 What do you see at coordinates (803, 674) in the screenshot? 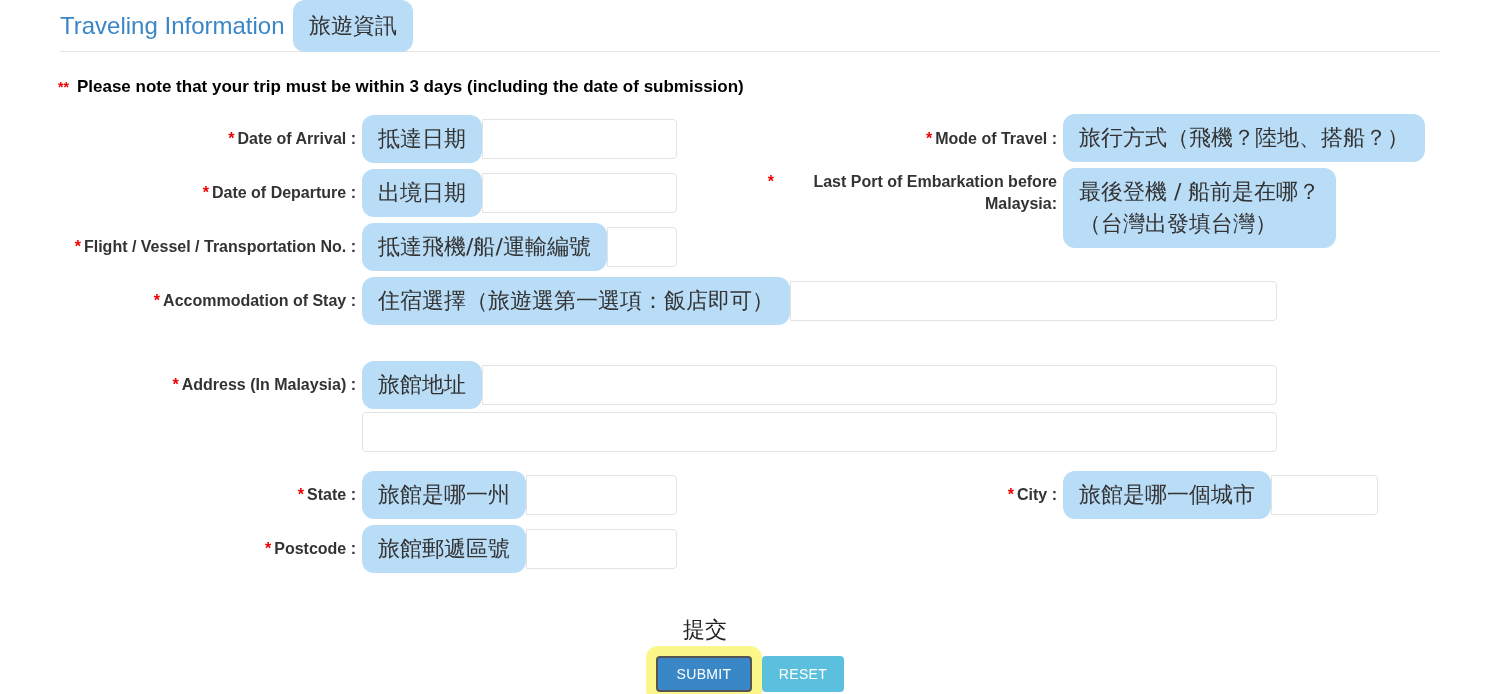
I see `reset-button: RESET` at bounding box center [803, 674].